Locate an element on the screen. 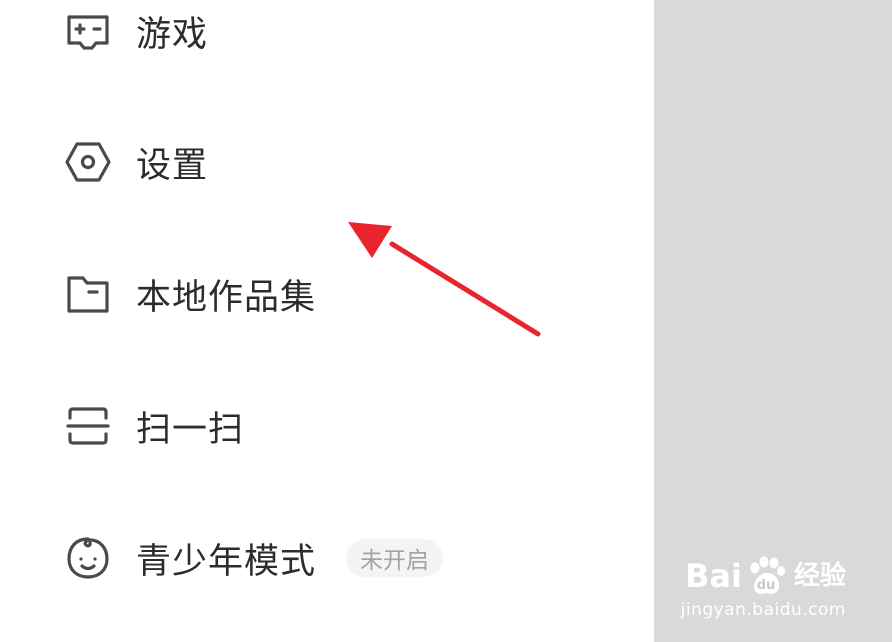 The height and width of the screenshot is (642, 892). menu-label-games: 游戏 is located at coordinates (172, 34).